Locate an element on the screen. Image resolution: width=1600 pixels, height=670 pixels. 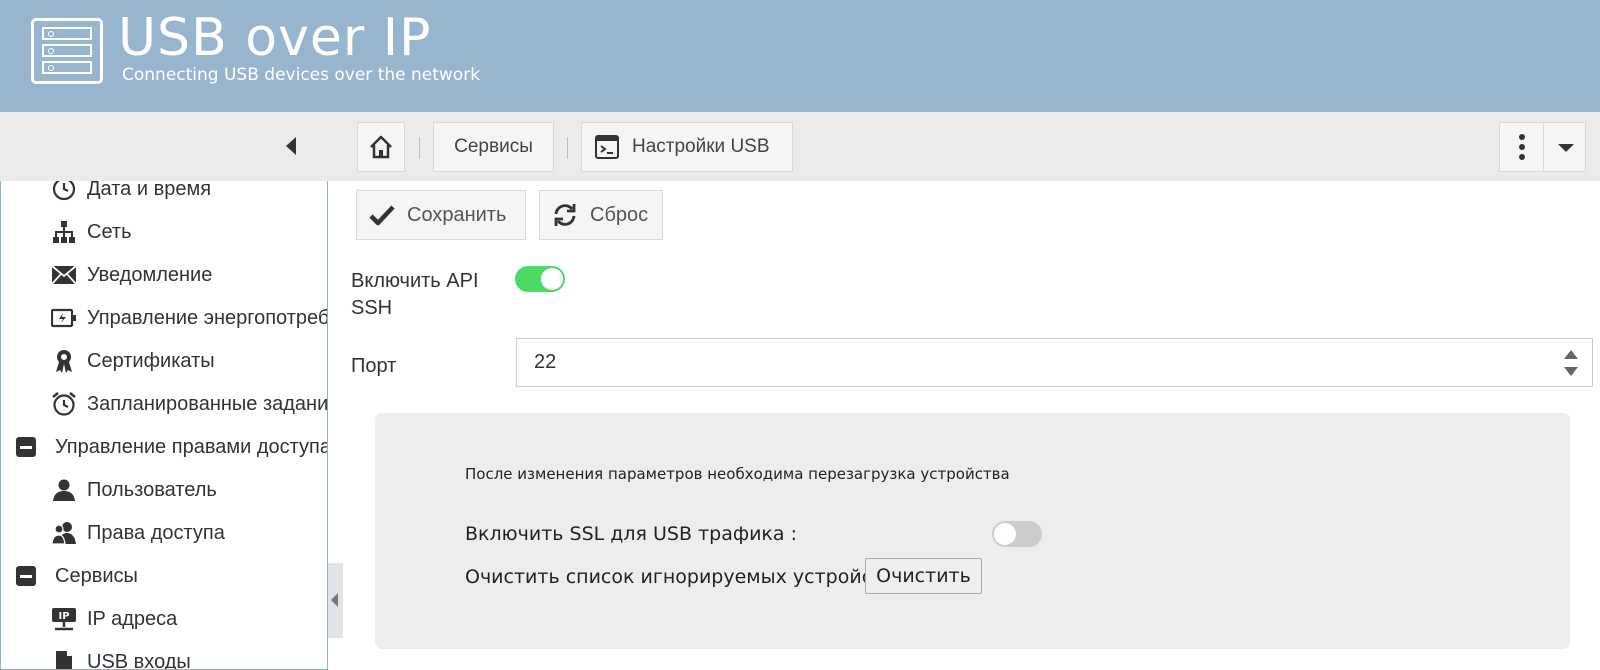
server-logo-icon is located at coordinates (67, 51).